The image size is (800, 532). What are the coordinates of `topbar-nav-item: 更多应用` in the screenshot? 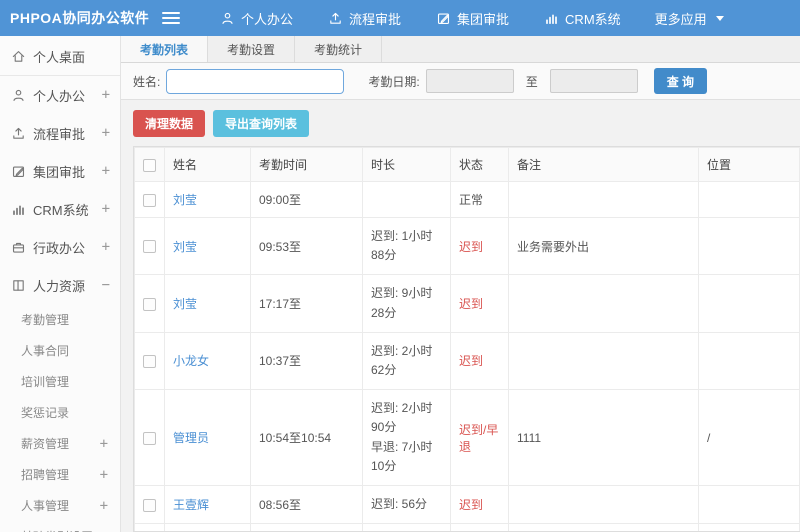 It's located at (689, 18).